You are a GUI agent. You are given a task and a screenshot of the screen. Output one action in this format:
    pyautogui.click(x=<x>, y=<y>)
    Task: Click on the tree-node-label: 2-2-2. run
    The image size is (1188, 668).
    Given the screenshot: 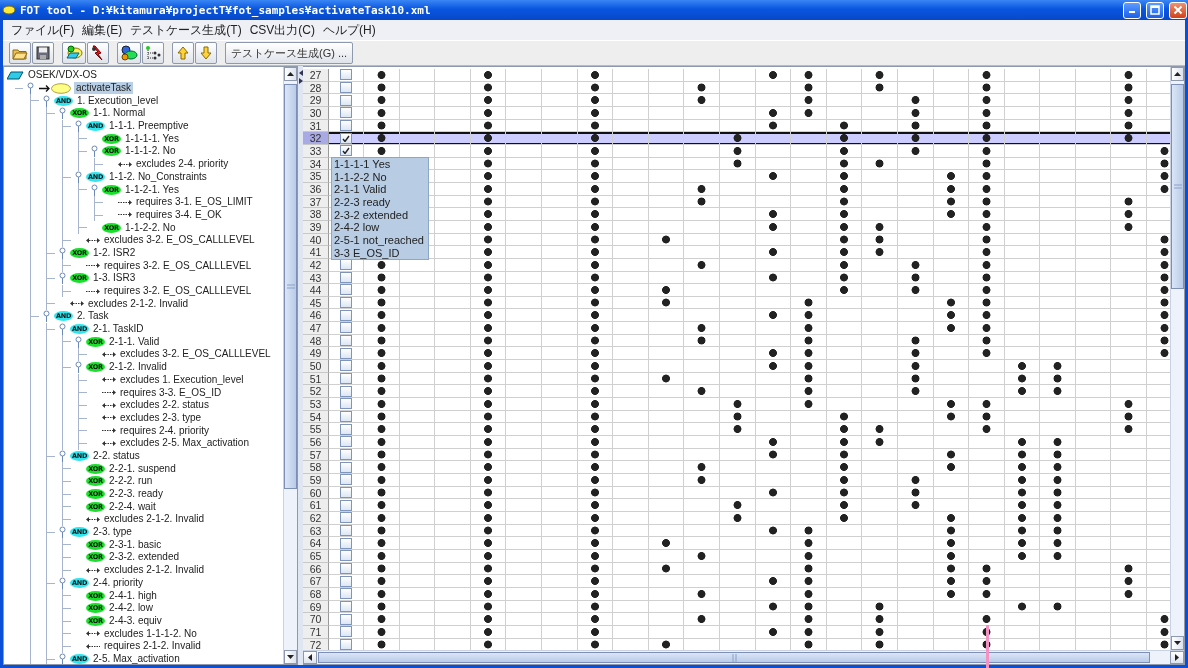 What is the action you would take?
    pyautogui.click(x=131, y=481)
    